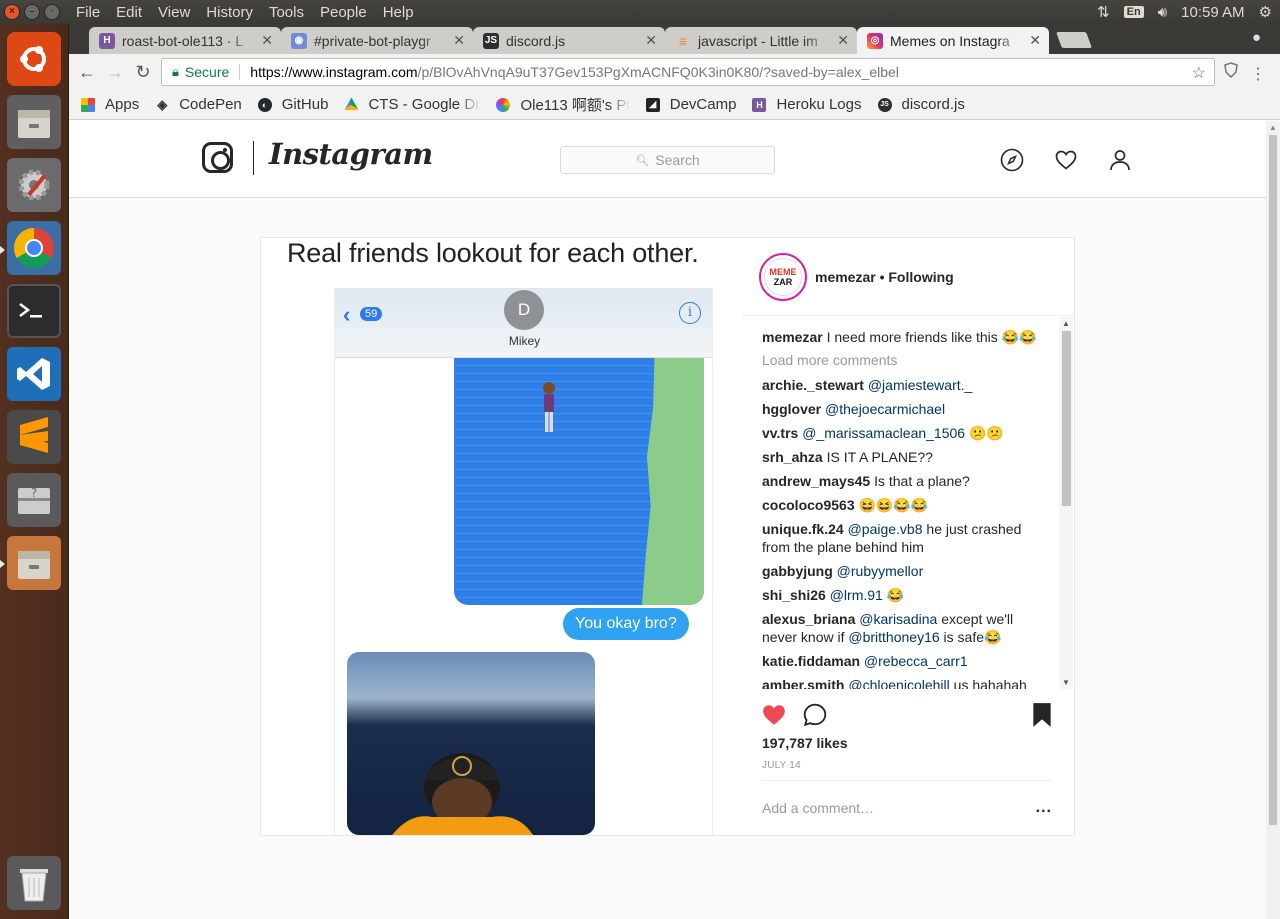 Image resolution: width=1280 pixels, height=919 pixels. I want to click on comment-mention: @rebecca_carr1, so click(916, 661).